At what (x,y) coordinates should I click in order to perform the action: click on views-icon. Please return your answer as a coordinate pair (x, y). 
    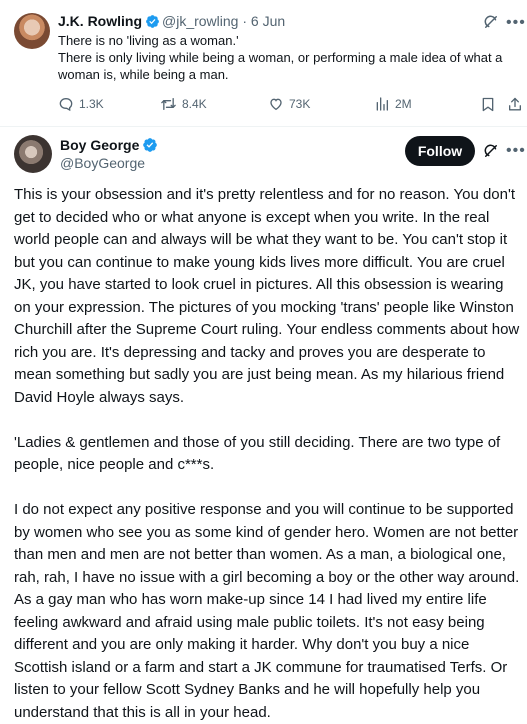
    Looking at the image, I should click on (382, 104).